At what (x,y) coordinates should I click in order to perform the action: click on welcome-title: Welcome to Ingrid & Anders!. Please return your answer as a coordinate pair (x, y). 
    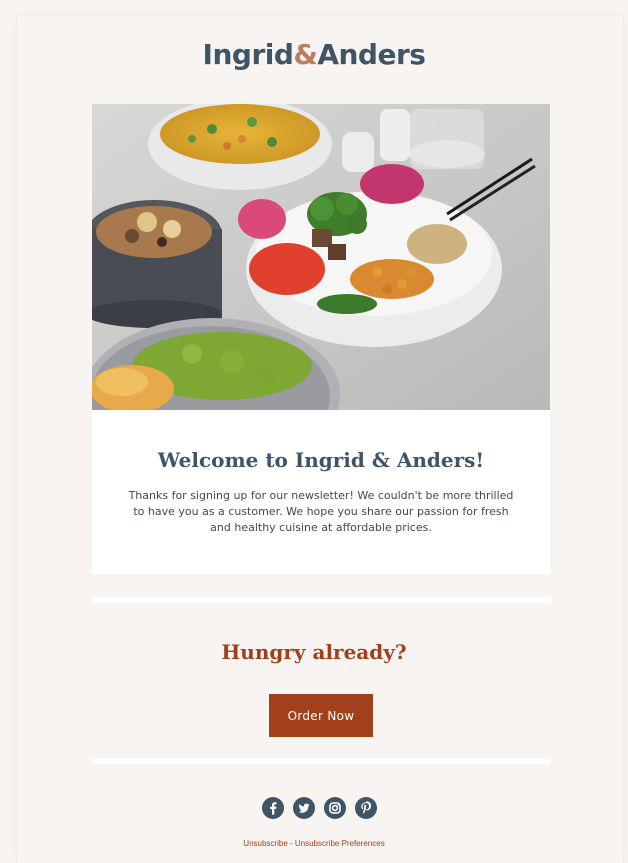
    Looking at the image, I should click on (321, 460).